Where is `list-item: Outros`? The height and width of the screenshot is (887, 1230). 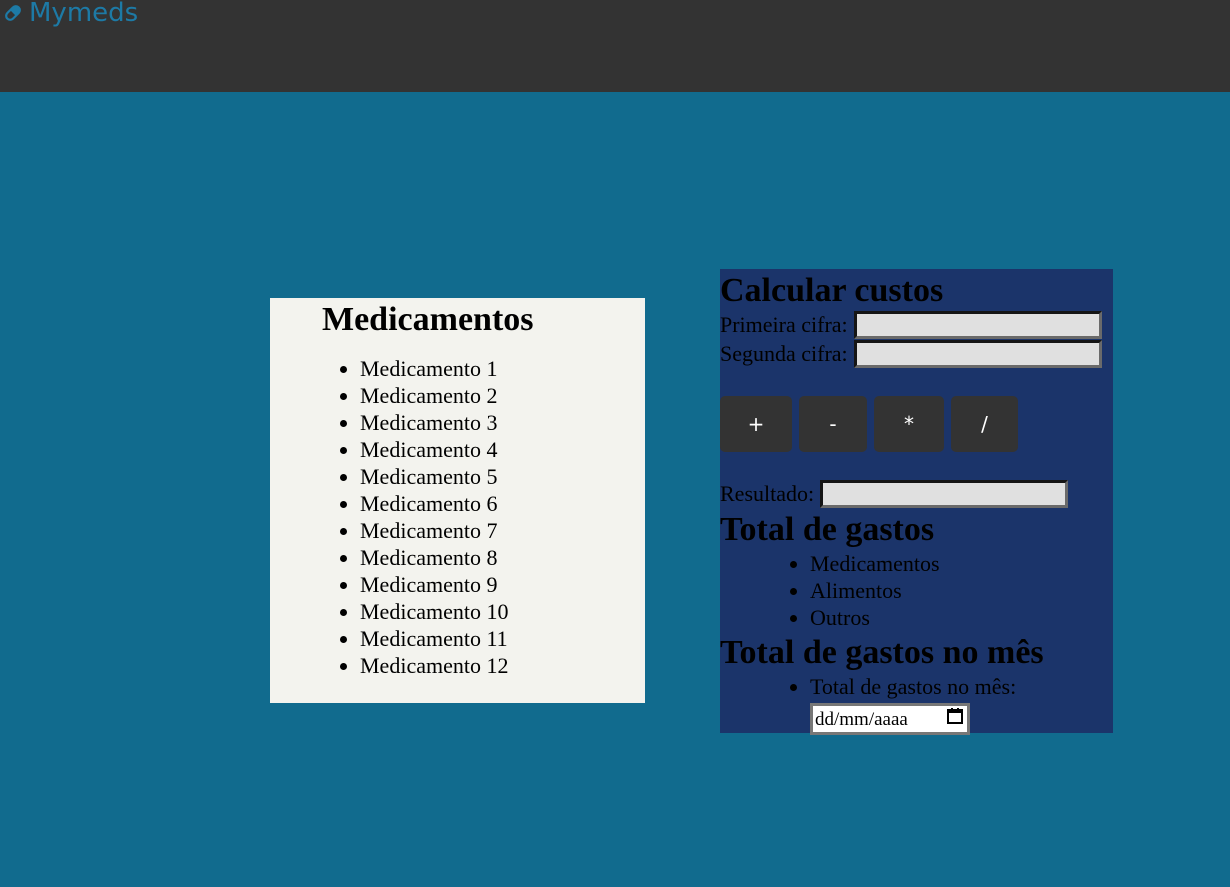 list-item: Outros is located at coordinates (875, 617).